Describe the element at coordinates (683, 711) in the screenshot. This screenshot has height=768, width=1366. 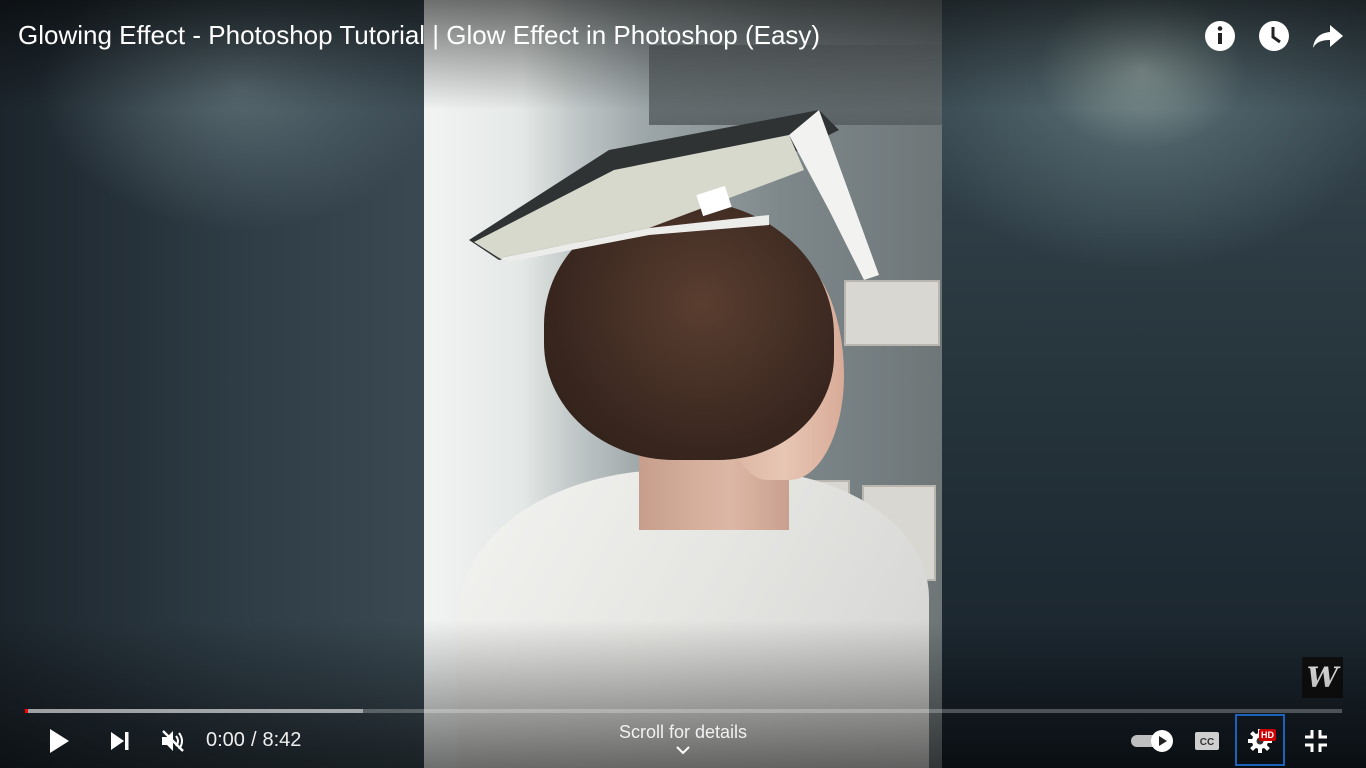
I see `progress-bar` at that location.